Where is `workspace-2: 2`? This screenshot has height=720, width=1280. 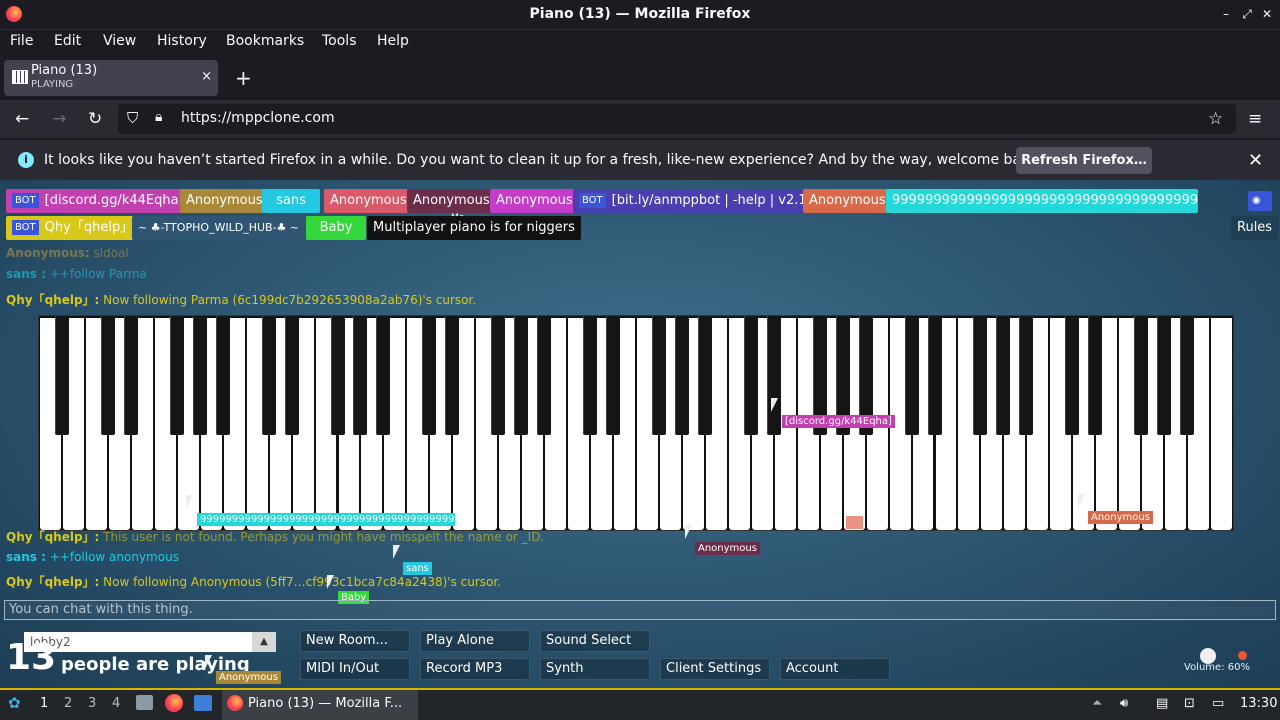 workspace-2: 2 is located at coordinates (68, 703).